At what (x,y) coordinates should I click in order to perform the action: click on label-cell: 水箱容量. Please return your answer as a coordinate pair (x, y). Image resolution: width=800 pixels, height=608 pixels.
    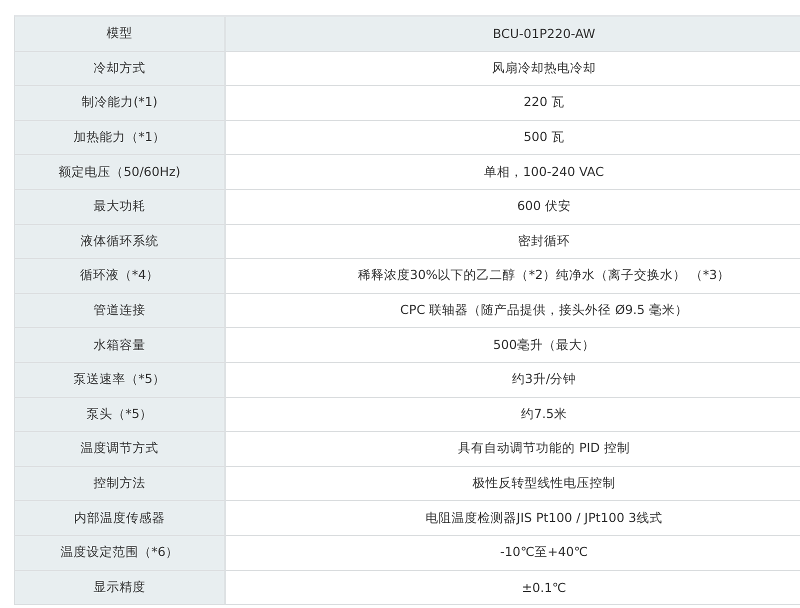
    Looking at the image, I should click on (120, 345).